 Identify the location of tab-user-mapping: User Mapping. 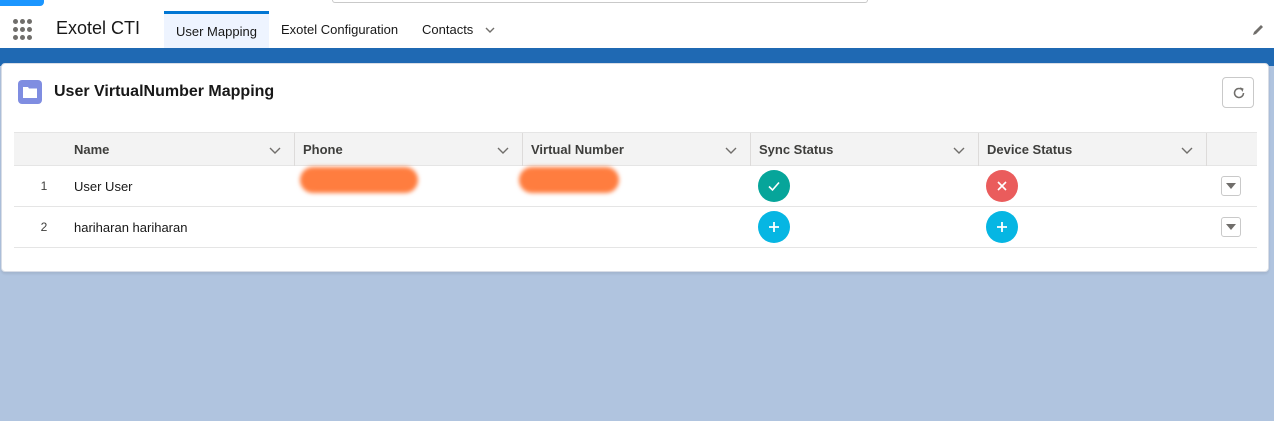
(216, 29).